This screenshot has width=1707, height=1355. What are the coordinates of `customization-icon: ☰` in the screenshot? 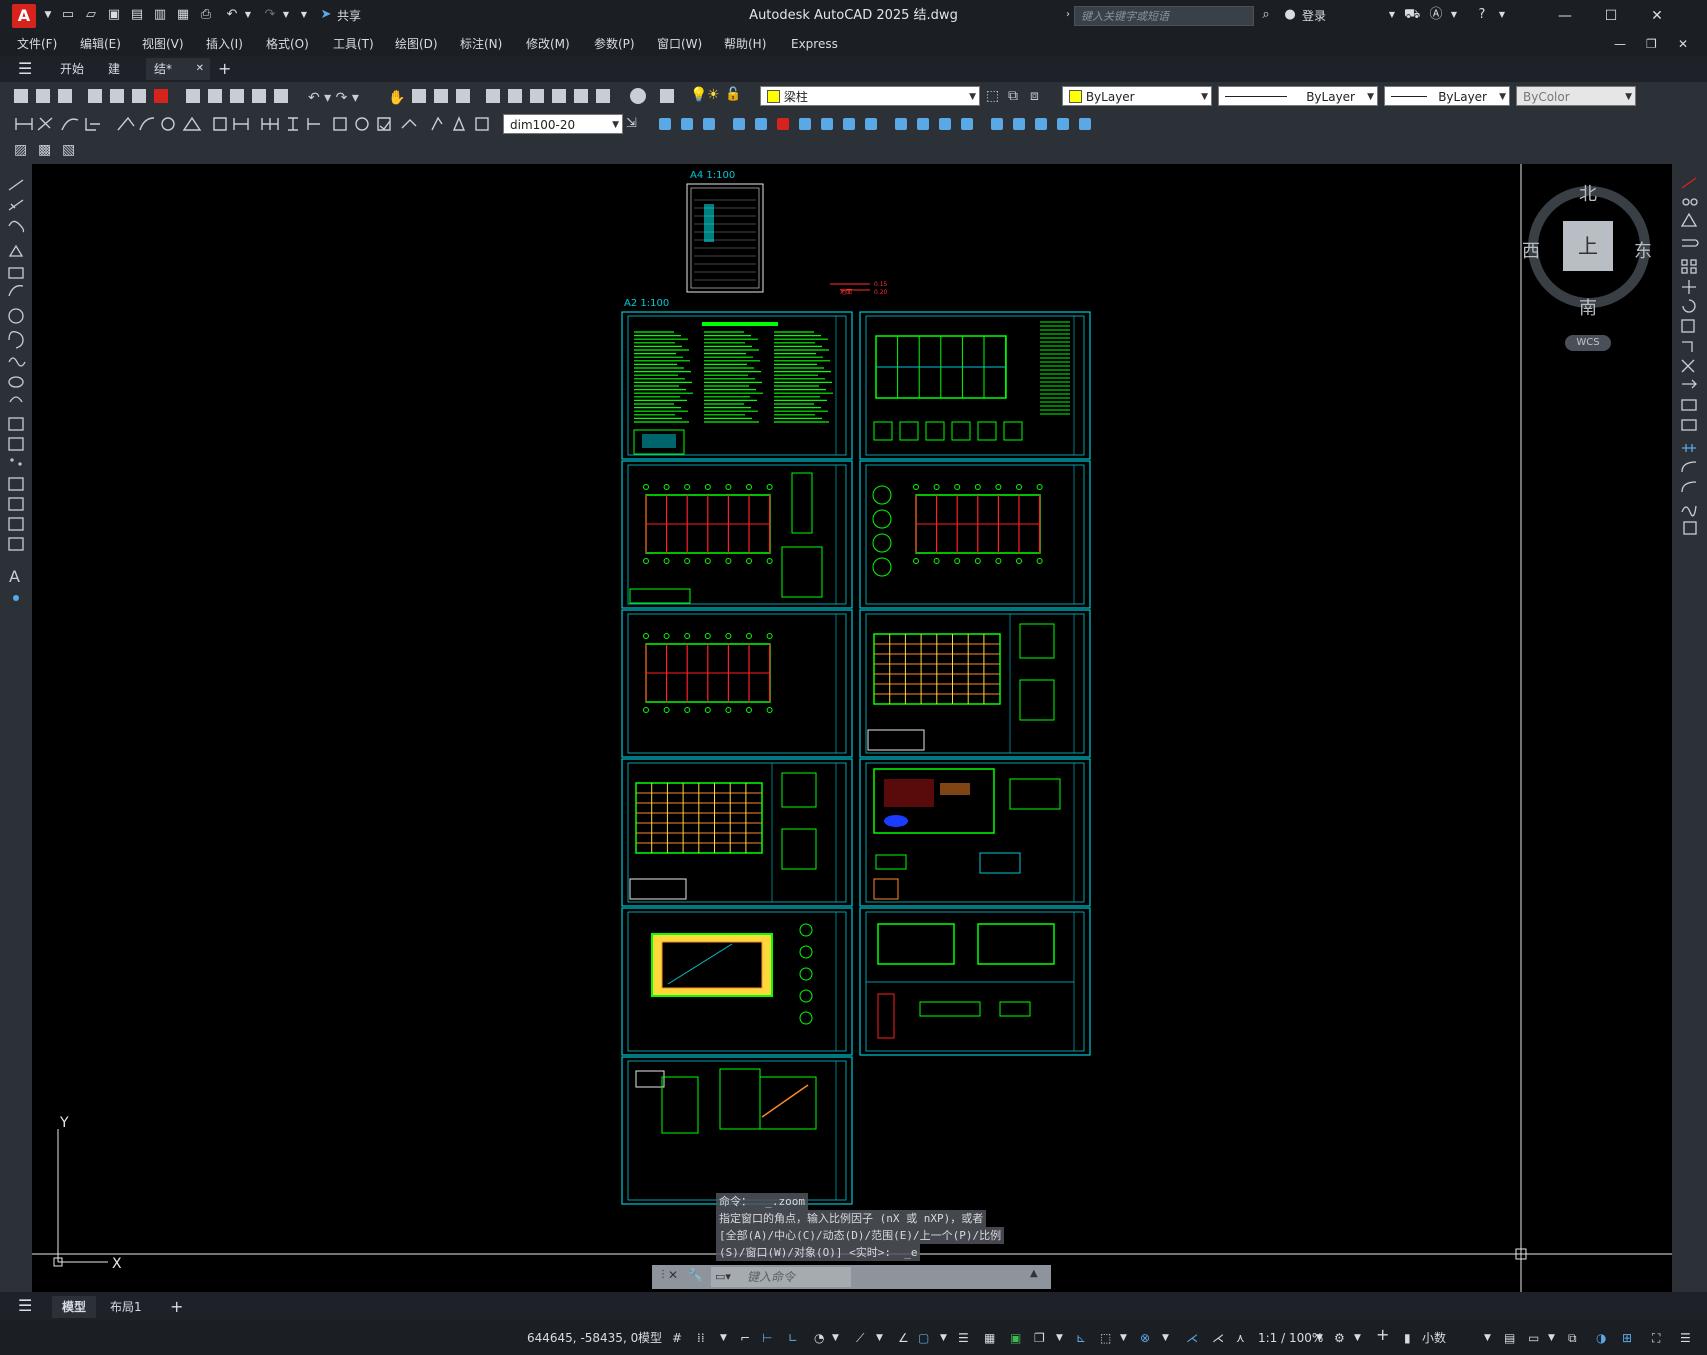 It's located at (1685, 1338).